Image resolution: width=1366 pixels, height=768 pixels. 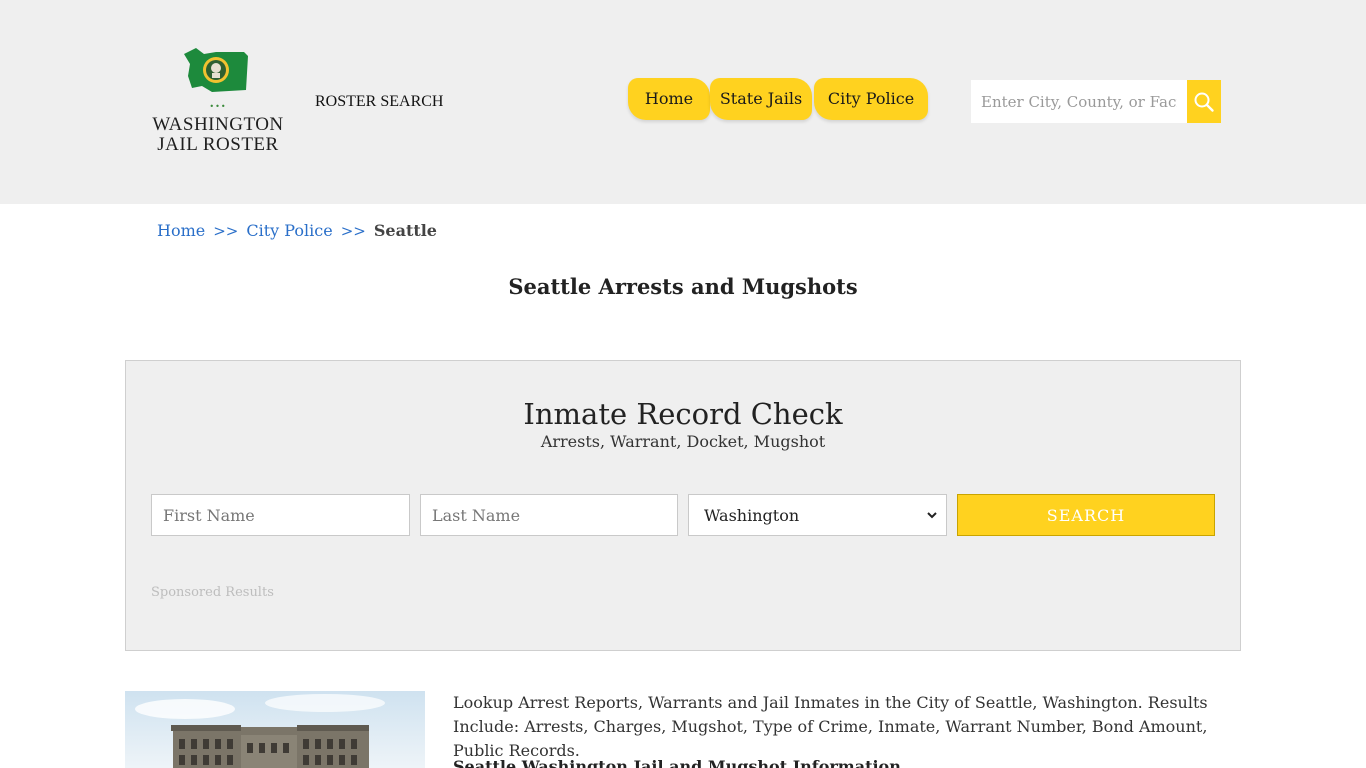 What do you see at coordinates (683, 286) in the screenshot?
I see `page-title: Seattle Arrests and Mugshots` at bounding box center [683, 286].